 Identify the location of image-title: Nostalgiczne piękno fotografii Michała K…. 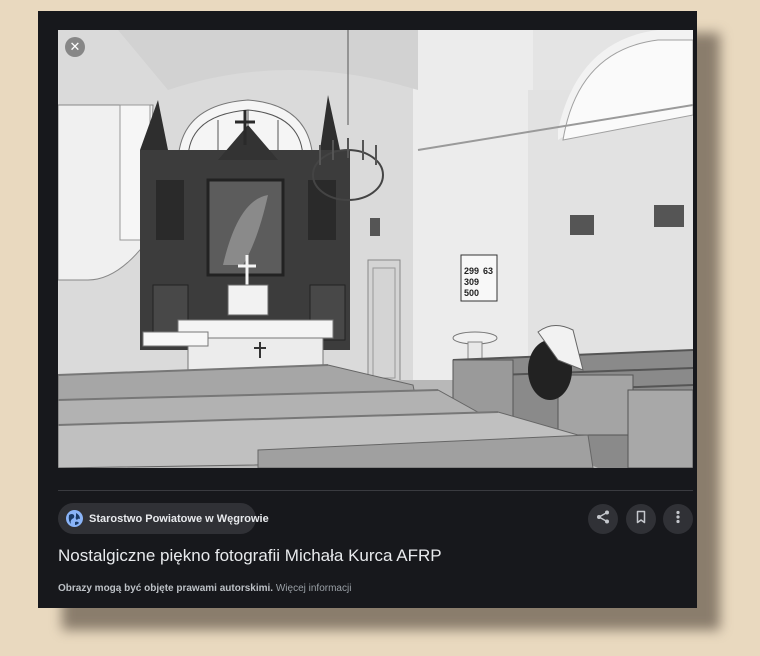
(250, 556).